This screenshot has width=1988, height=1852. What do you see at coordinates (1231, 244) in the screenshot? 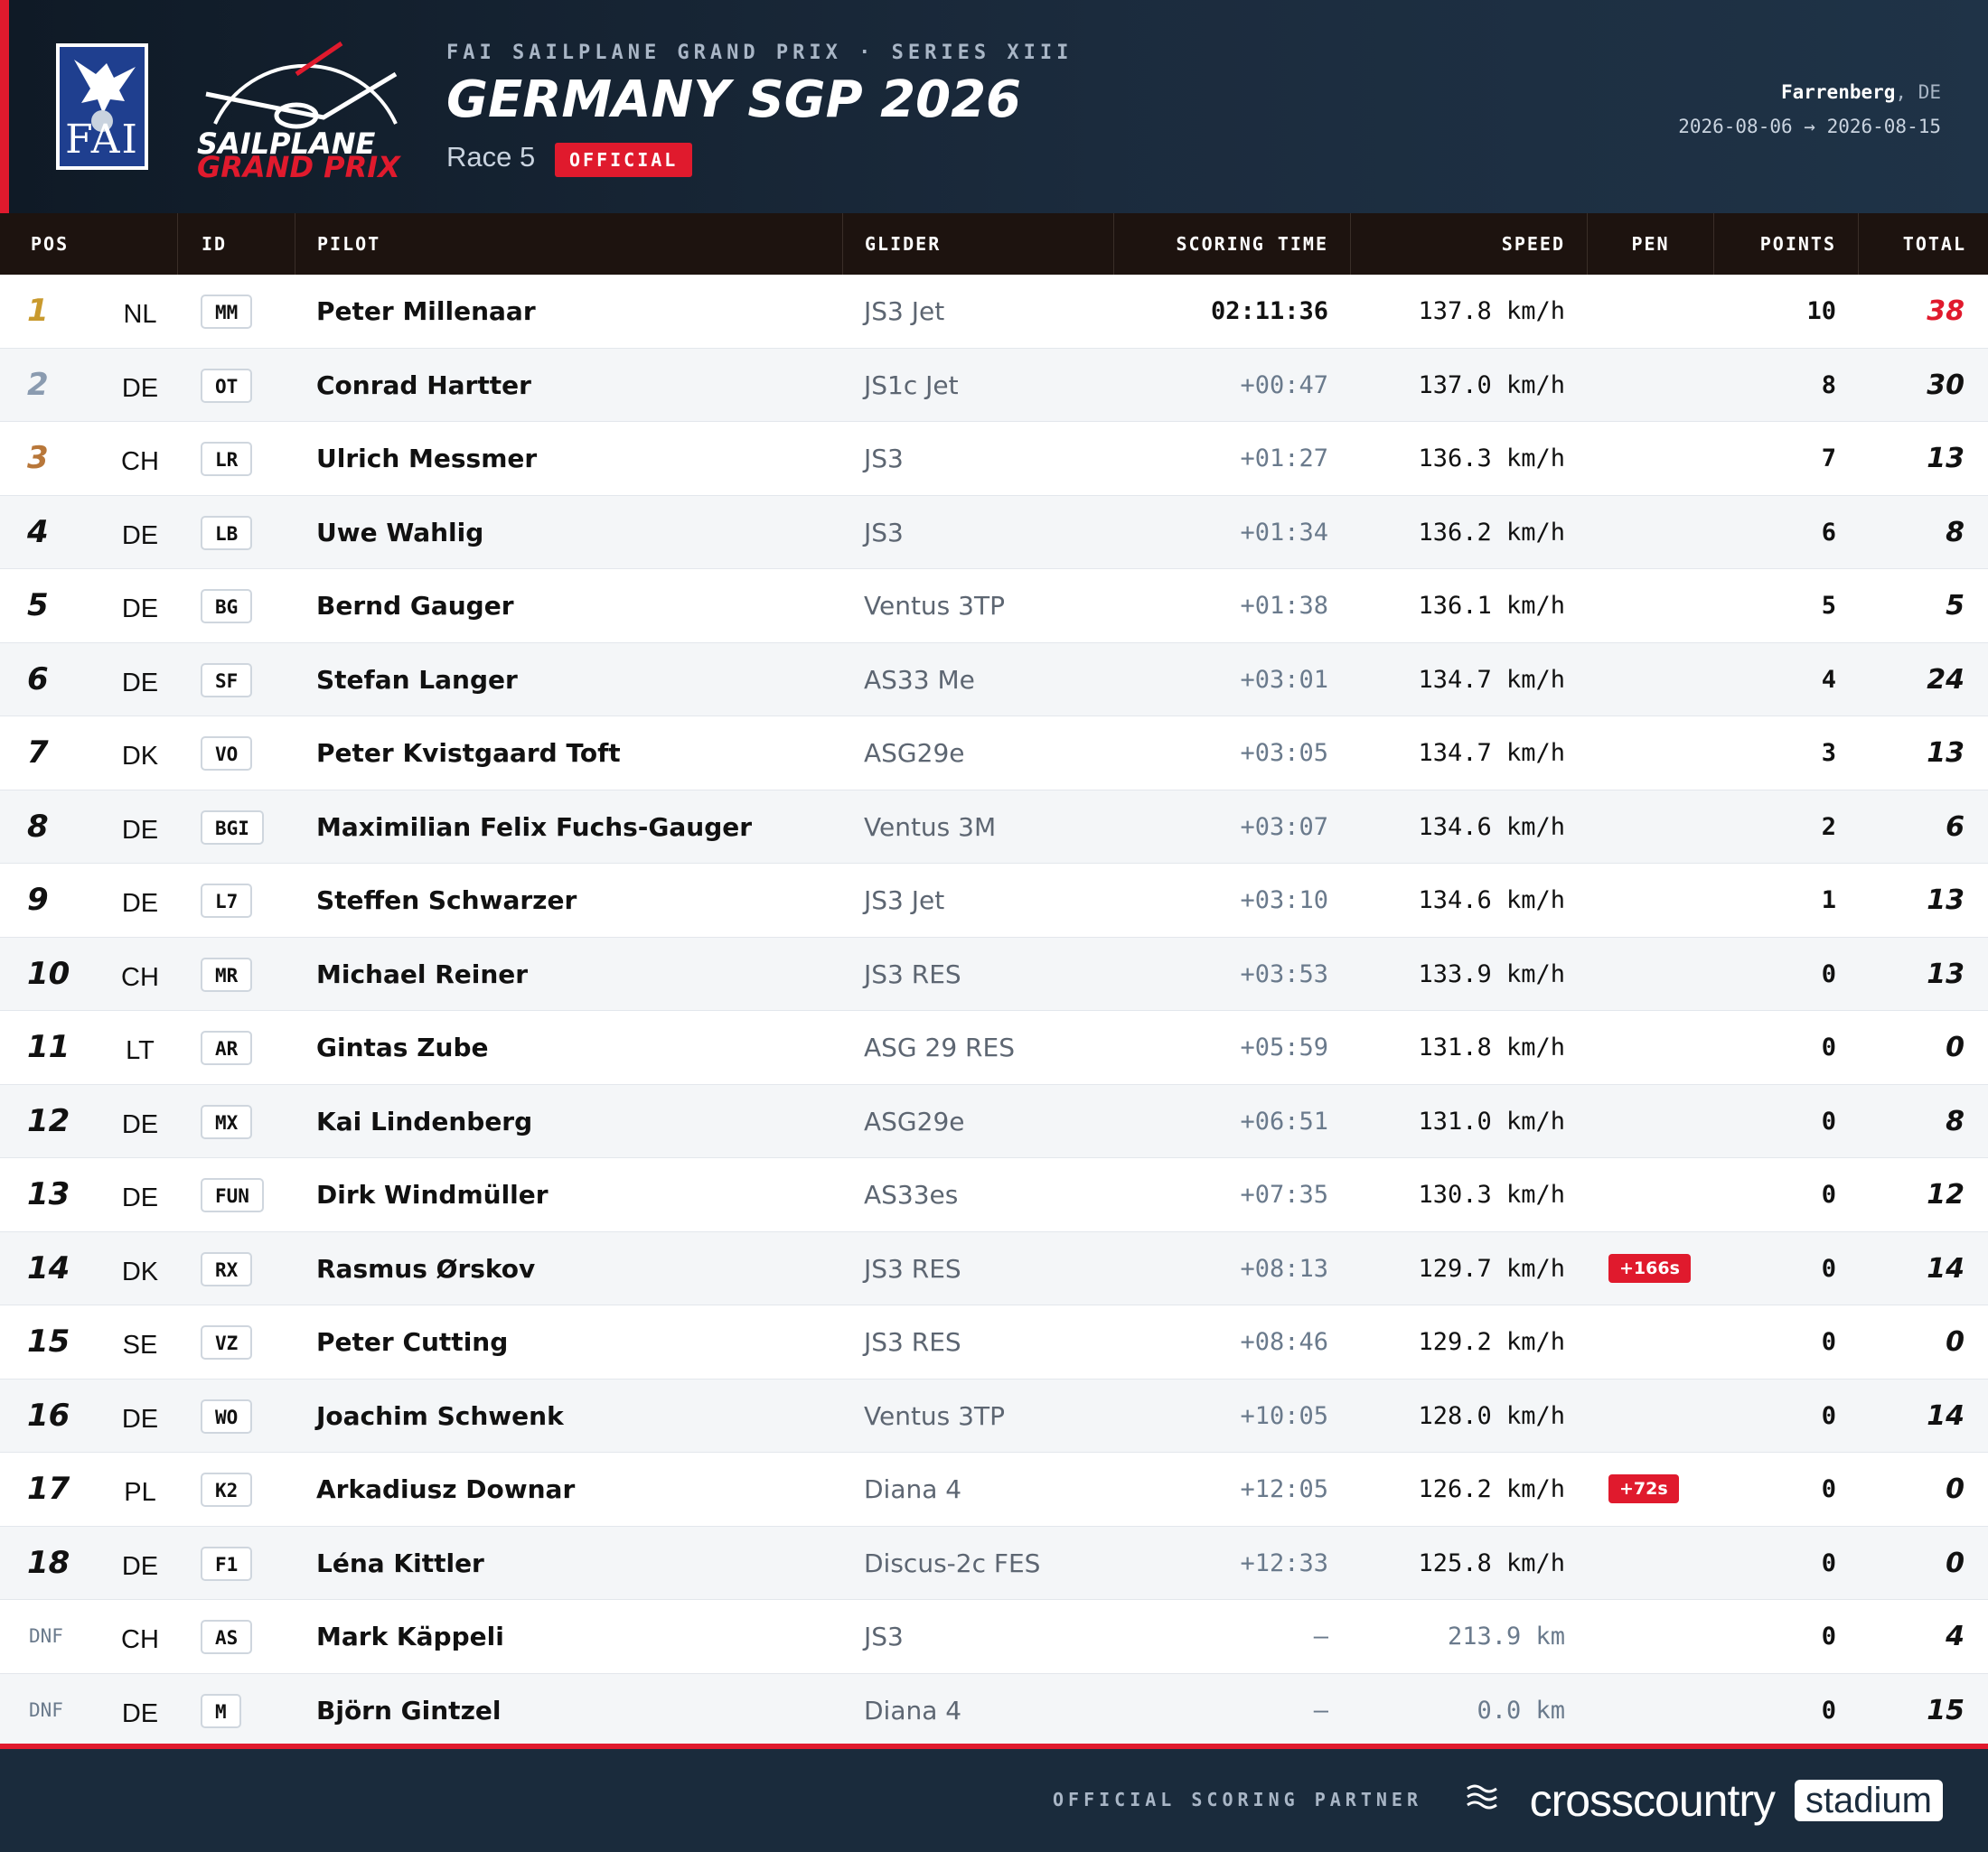
I see `column-header-time: SCORING TIME` at bounding box center [1231, 244].